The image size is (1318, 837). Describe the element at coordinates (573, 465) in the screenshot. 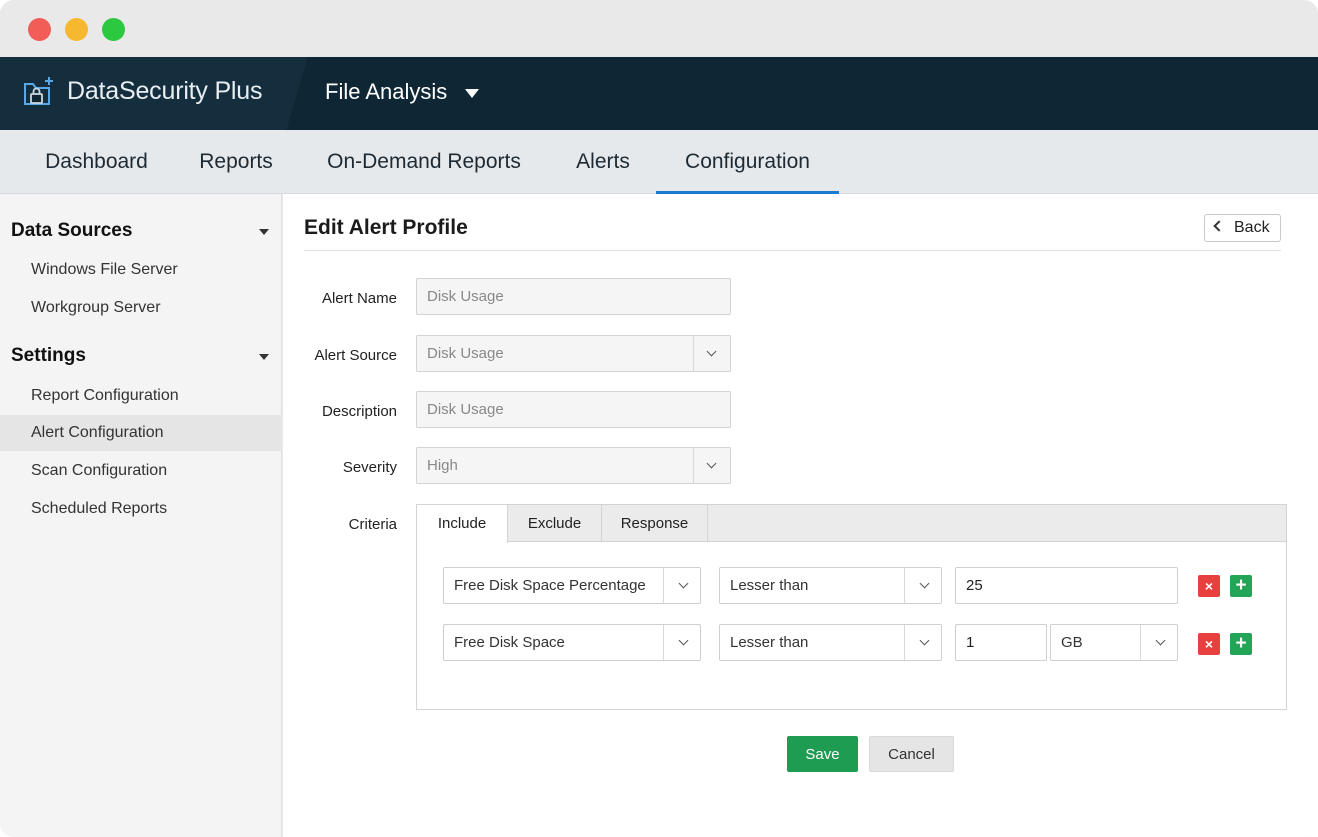

I see `severity-select: High` at that location.